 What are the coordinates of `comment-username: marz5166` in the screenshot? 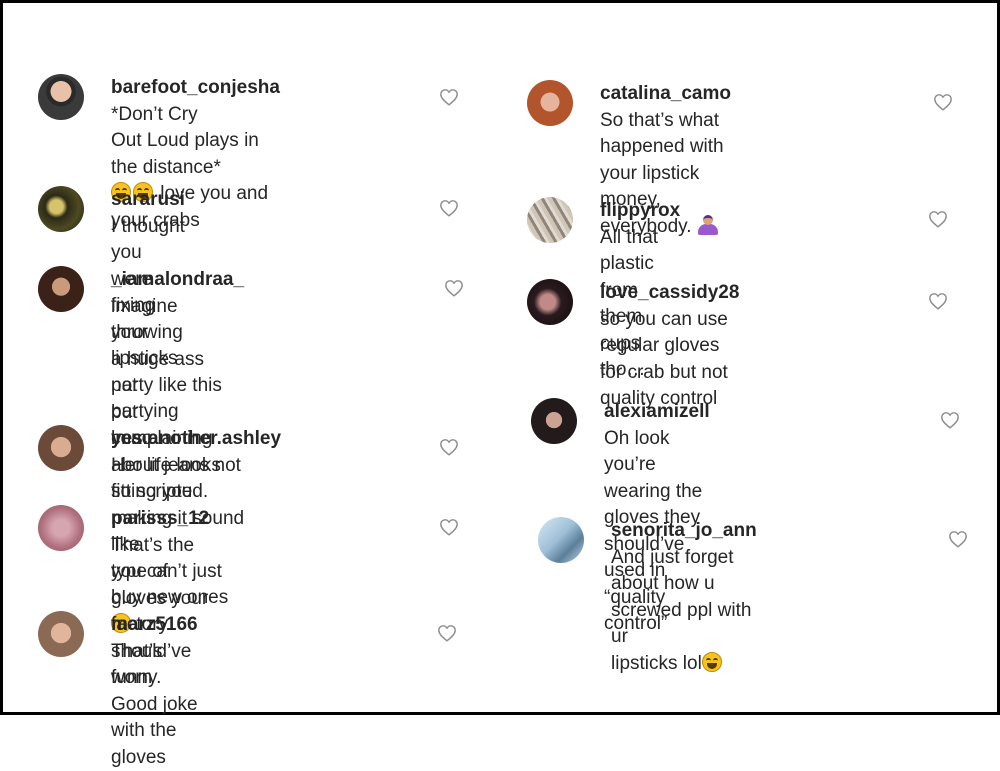 It's located at (154, 624).